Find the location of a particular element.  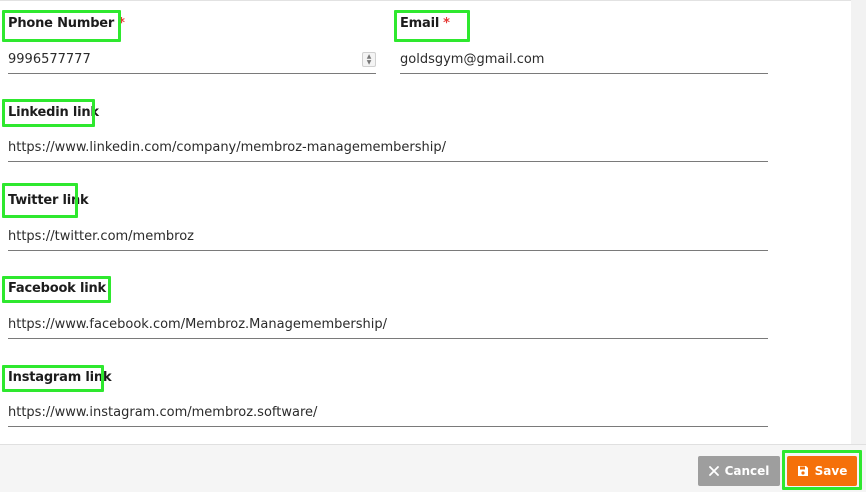

linkedin-input is located at coordinates (388, 147).